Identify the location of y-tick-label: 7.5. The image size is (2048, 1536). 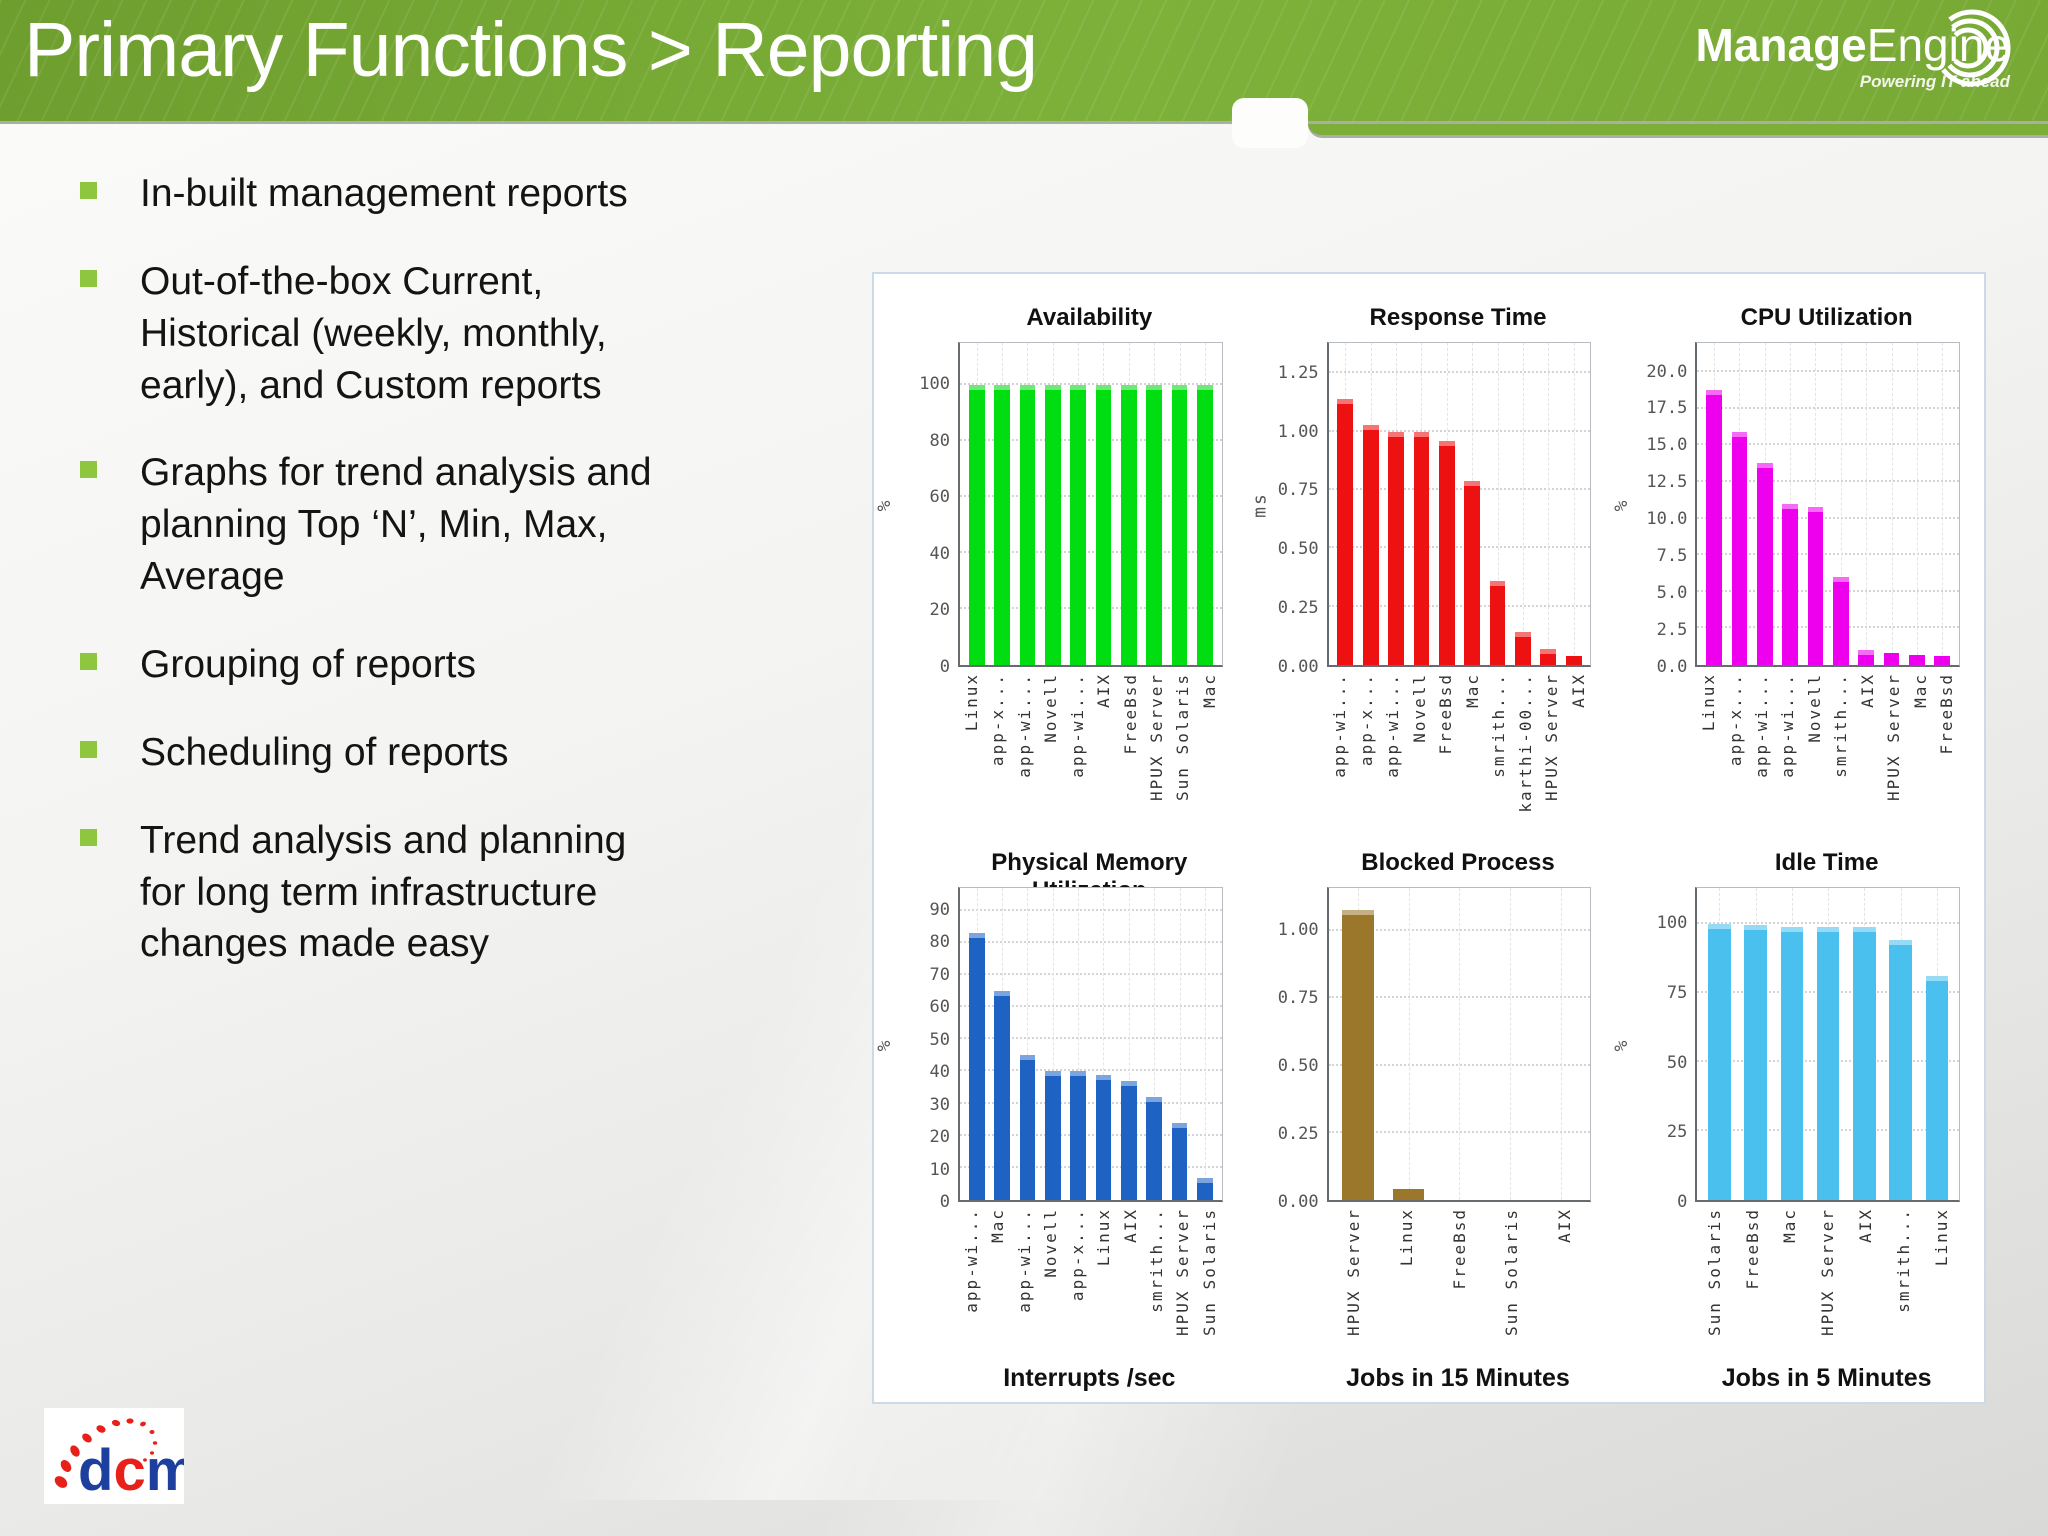
(1672, 556).